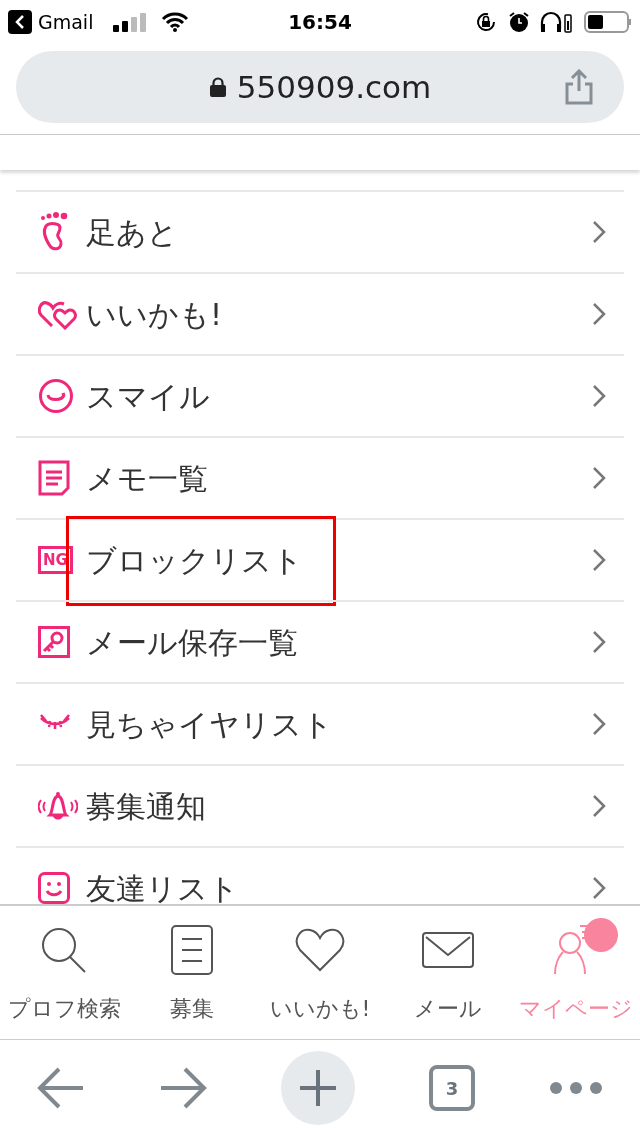 This screenshot has height=1136, width=640. What do you see at coordinates (576, 1009) in the screenshot?
I see `tab-label: マイページ` at bounding box center [576, 1009].